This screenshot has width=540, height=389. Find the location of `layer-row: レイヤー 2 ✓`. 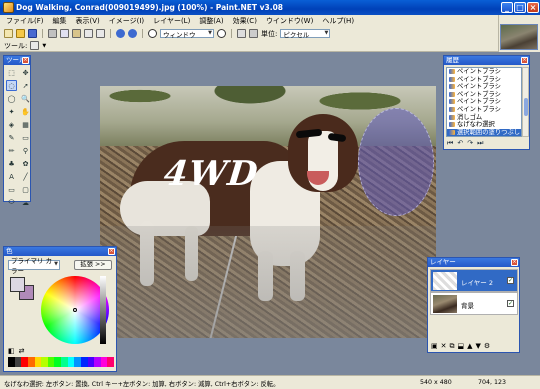

layer-row: レイヤー 2 ✓ is located at coordinates (474, 280).